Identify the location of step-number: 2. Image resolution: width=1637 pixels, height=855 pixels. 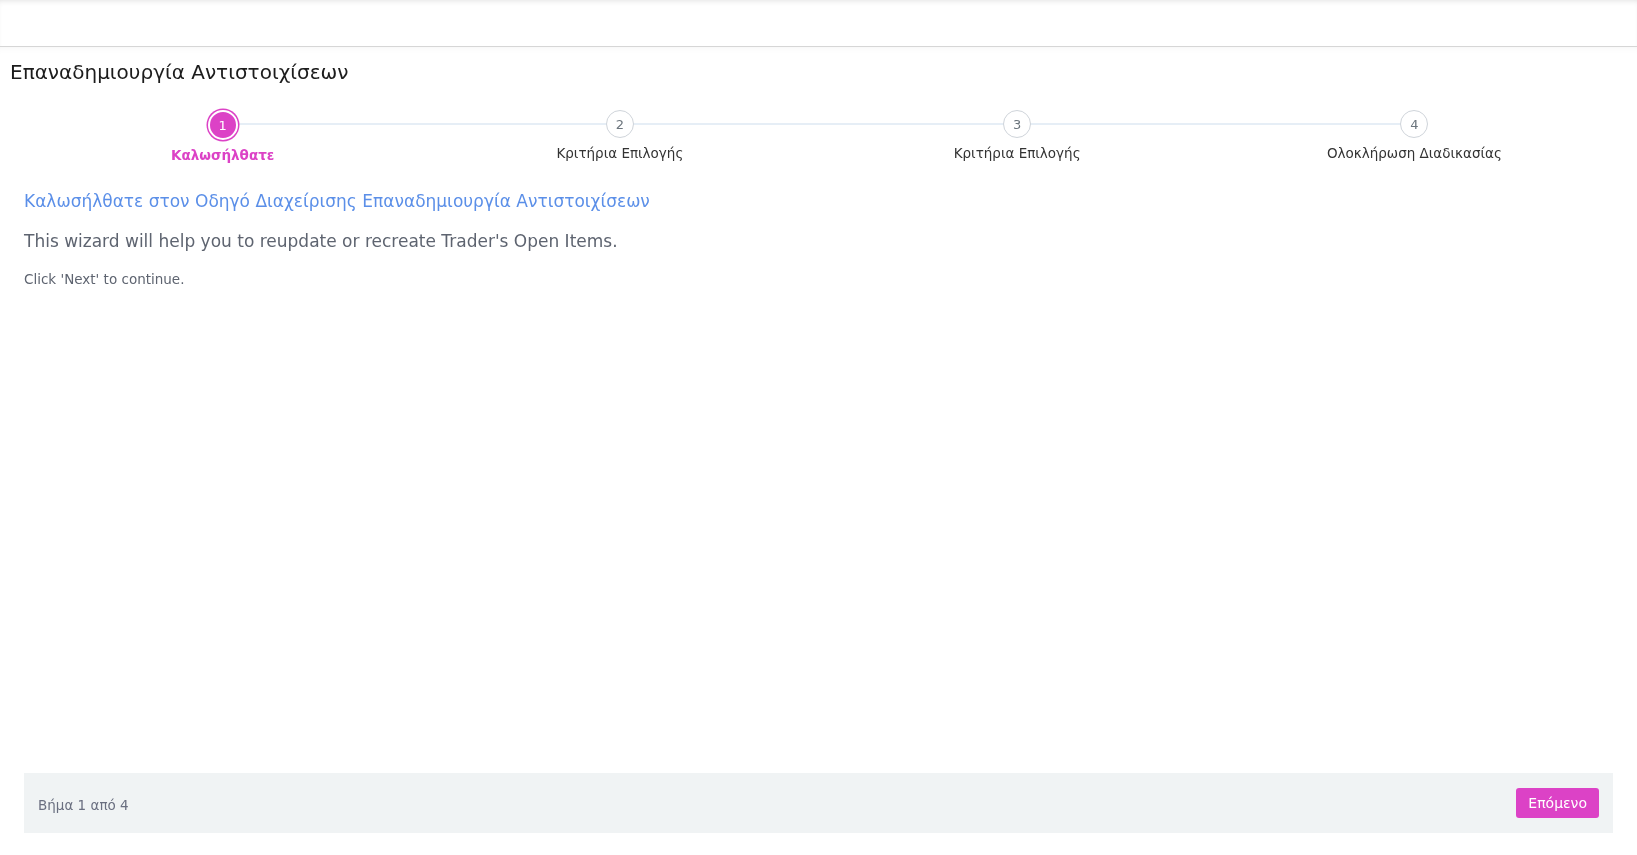
(619, 124).